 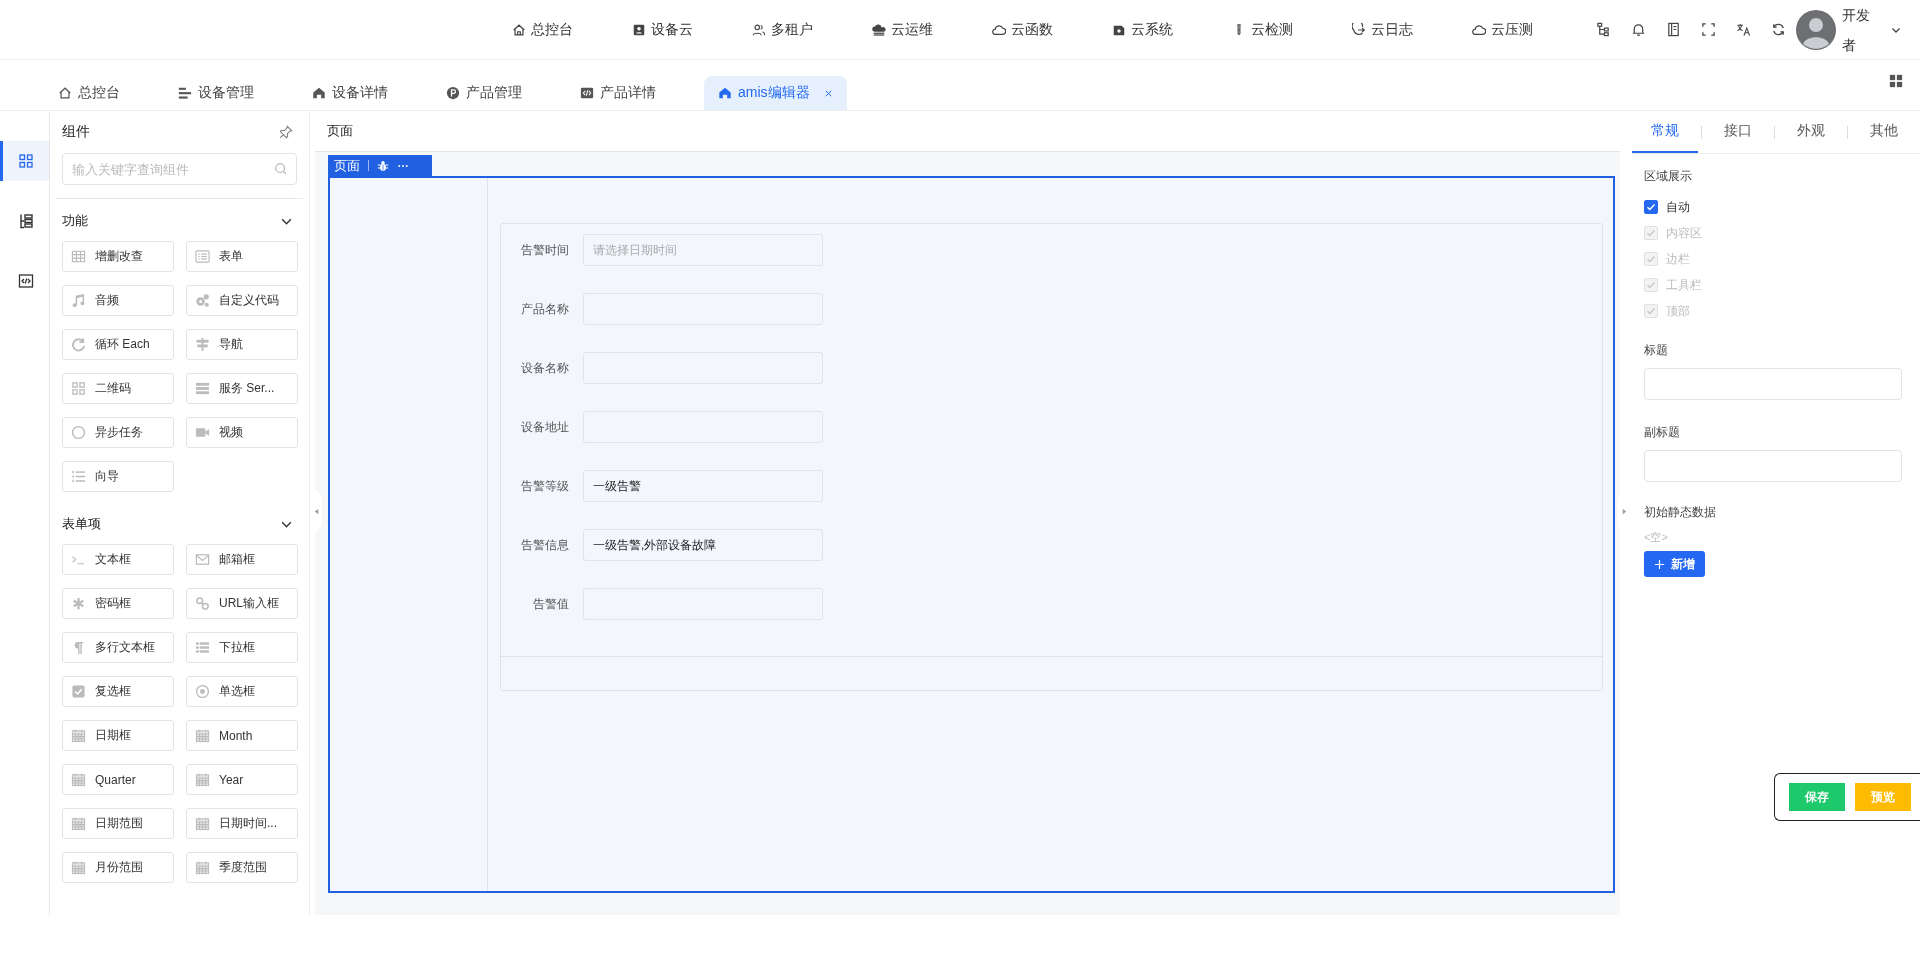 I want to click on page-tab: amis编辑器, so click(x=775, y=93).